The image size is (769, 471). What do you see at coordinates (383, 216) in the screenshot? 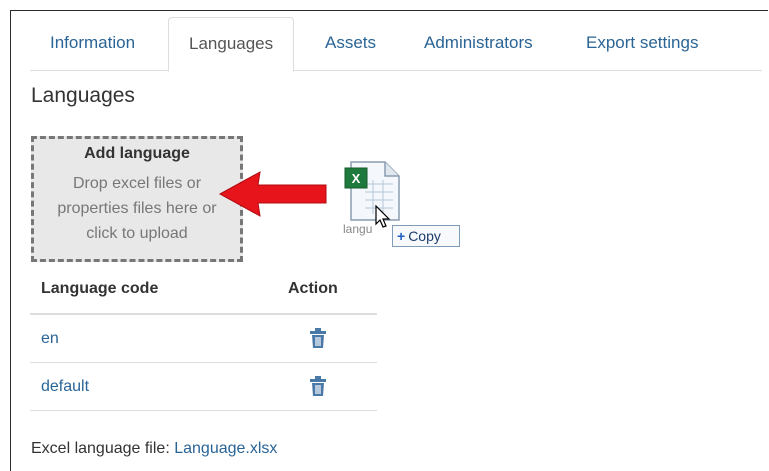
I see `mouse-cursor-icon` at bounding box center [383, 216].